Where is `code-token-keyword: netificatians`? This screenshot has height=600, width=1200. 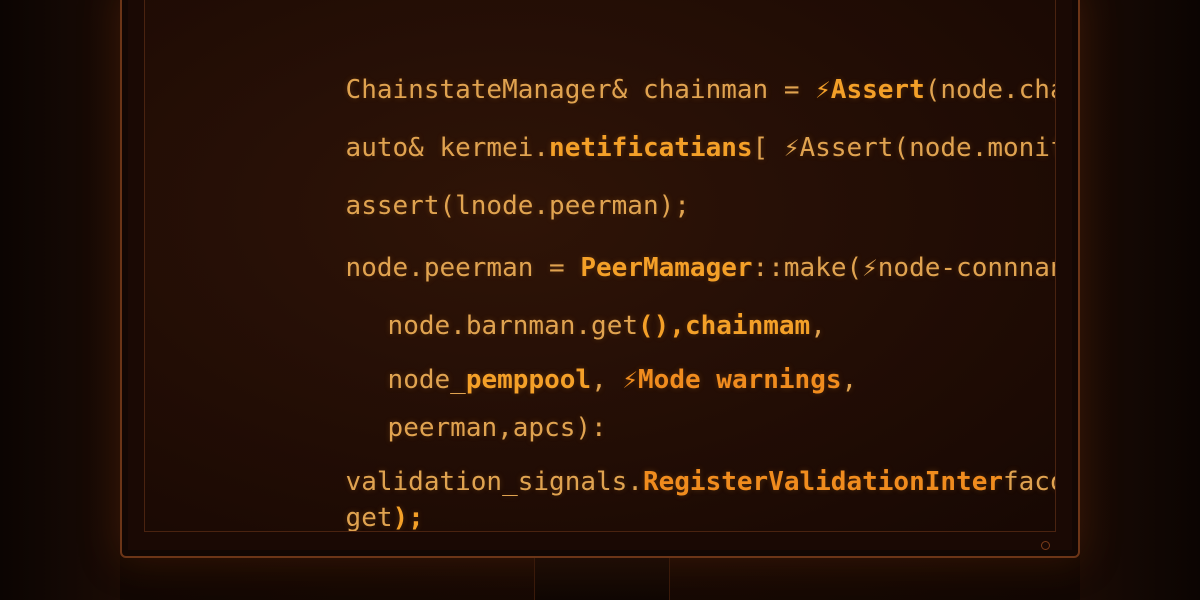 code-token-keyword: netificatians is located at coordinates (651, 148).